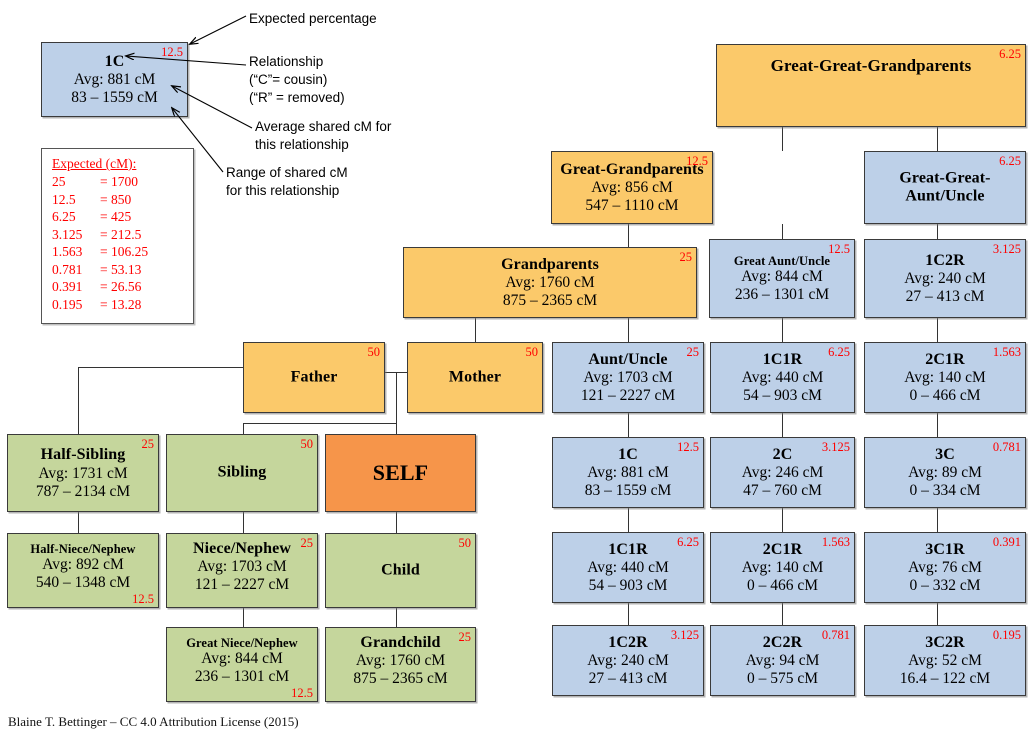 The height and width of the screenshot is (738, 1033). What do you see at coordinates (945, 472) in the screenshot?
I see `box-average: Avg: 89 cM` at bounding box center [945, 472].